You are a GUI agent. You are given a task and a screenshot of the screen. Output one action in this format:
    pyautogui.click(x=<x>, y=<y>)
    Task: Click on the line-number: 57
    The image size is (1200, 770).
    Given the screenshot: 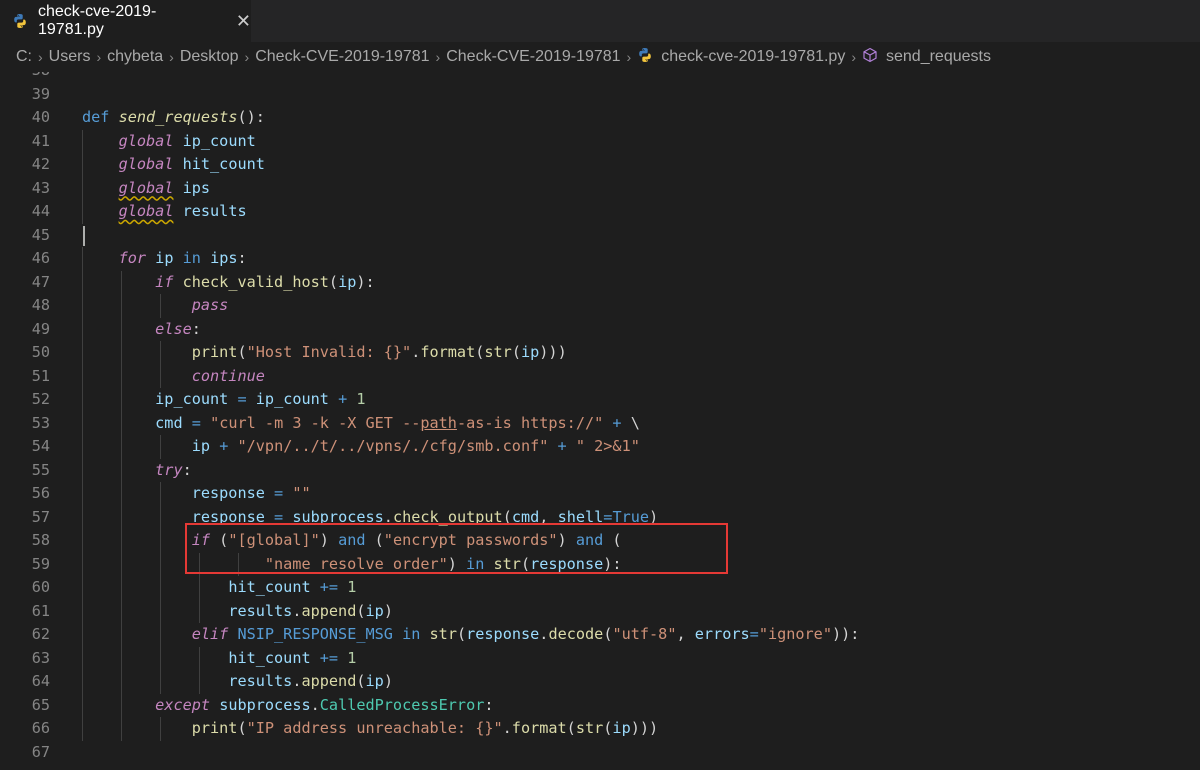 What is the action you would take?
    pyautogui.click(x=40, y=516)
    